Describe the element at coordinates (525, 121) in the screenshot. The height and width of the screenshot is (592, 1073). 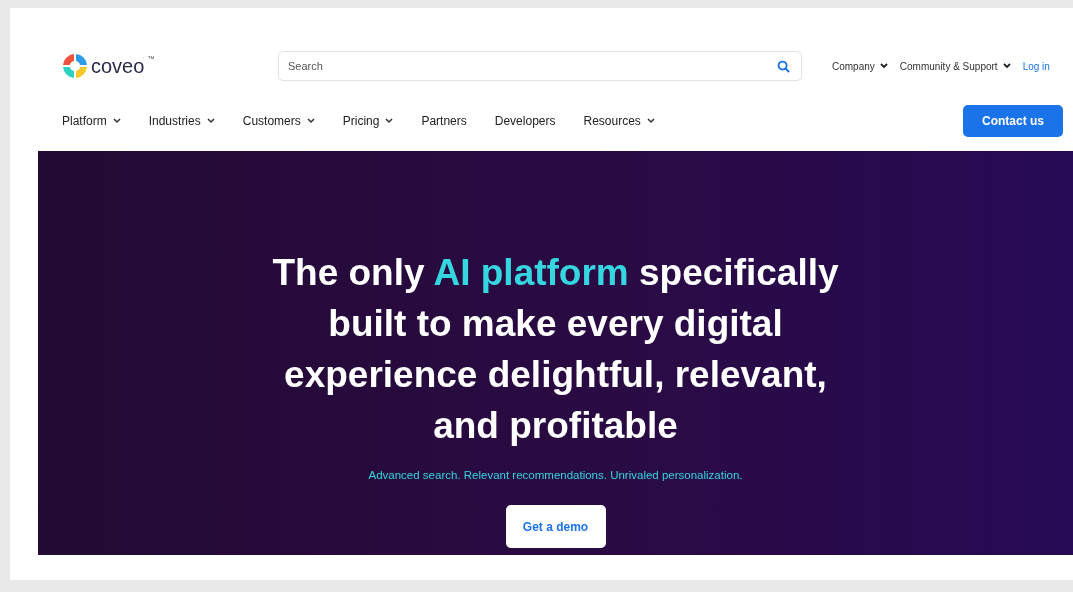
I see `nav-link: Developers` at that location.